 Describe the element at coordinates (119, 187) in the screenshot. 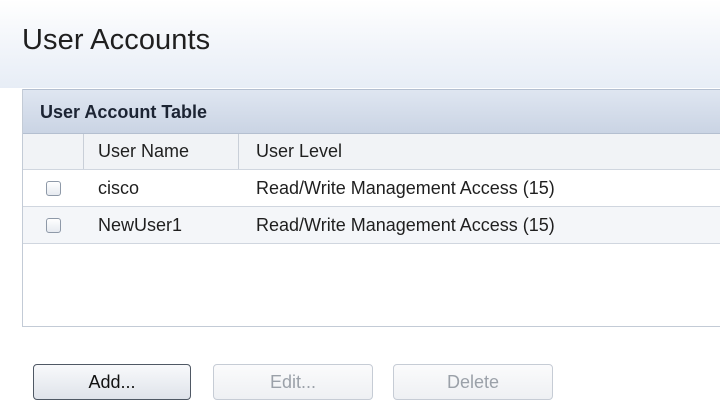

I see `user-name-cell: cisco` at that location.